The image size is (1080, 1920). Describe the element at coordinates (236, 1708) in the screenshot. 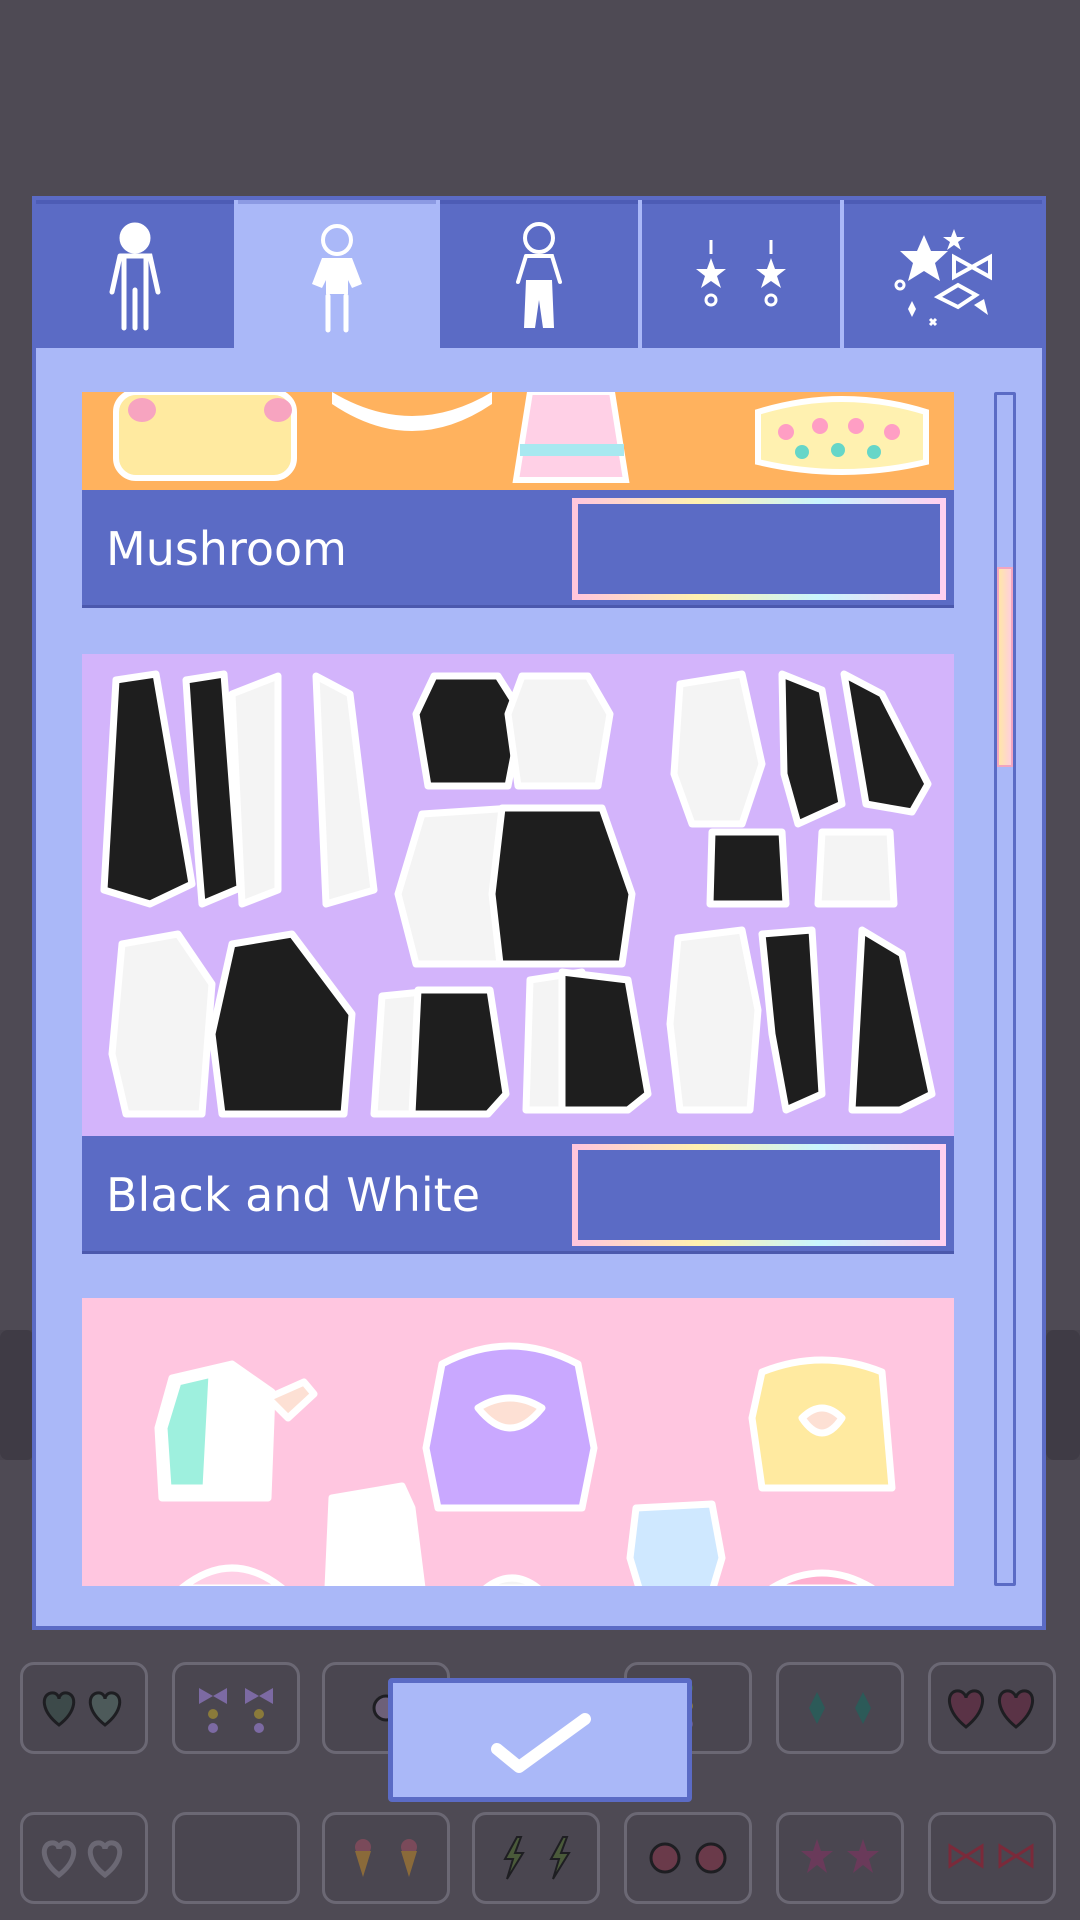

I see `item-bow-earrings` at that location.